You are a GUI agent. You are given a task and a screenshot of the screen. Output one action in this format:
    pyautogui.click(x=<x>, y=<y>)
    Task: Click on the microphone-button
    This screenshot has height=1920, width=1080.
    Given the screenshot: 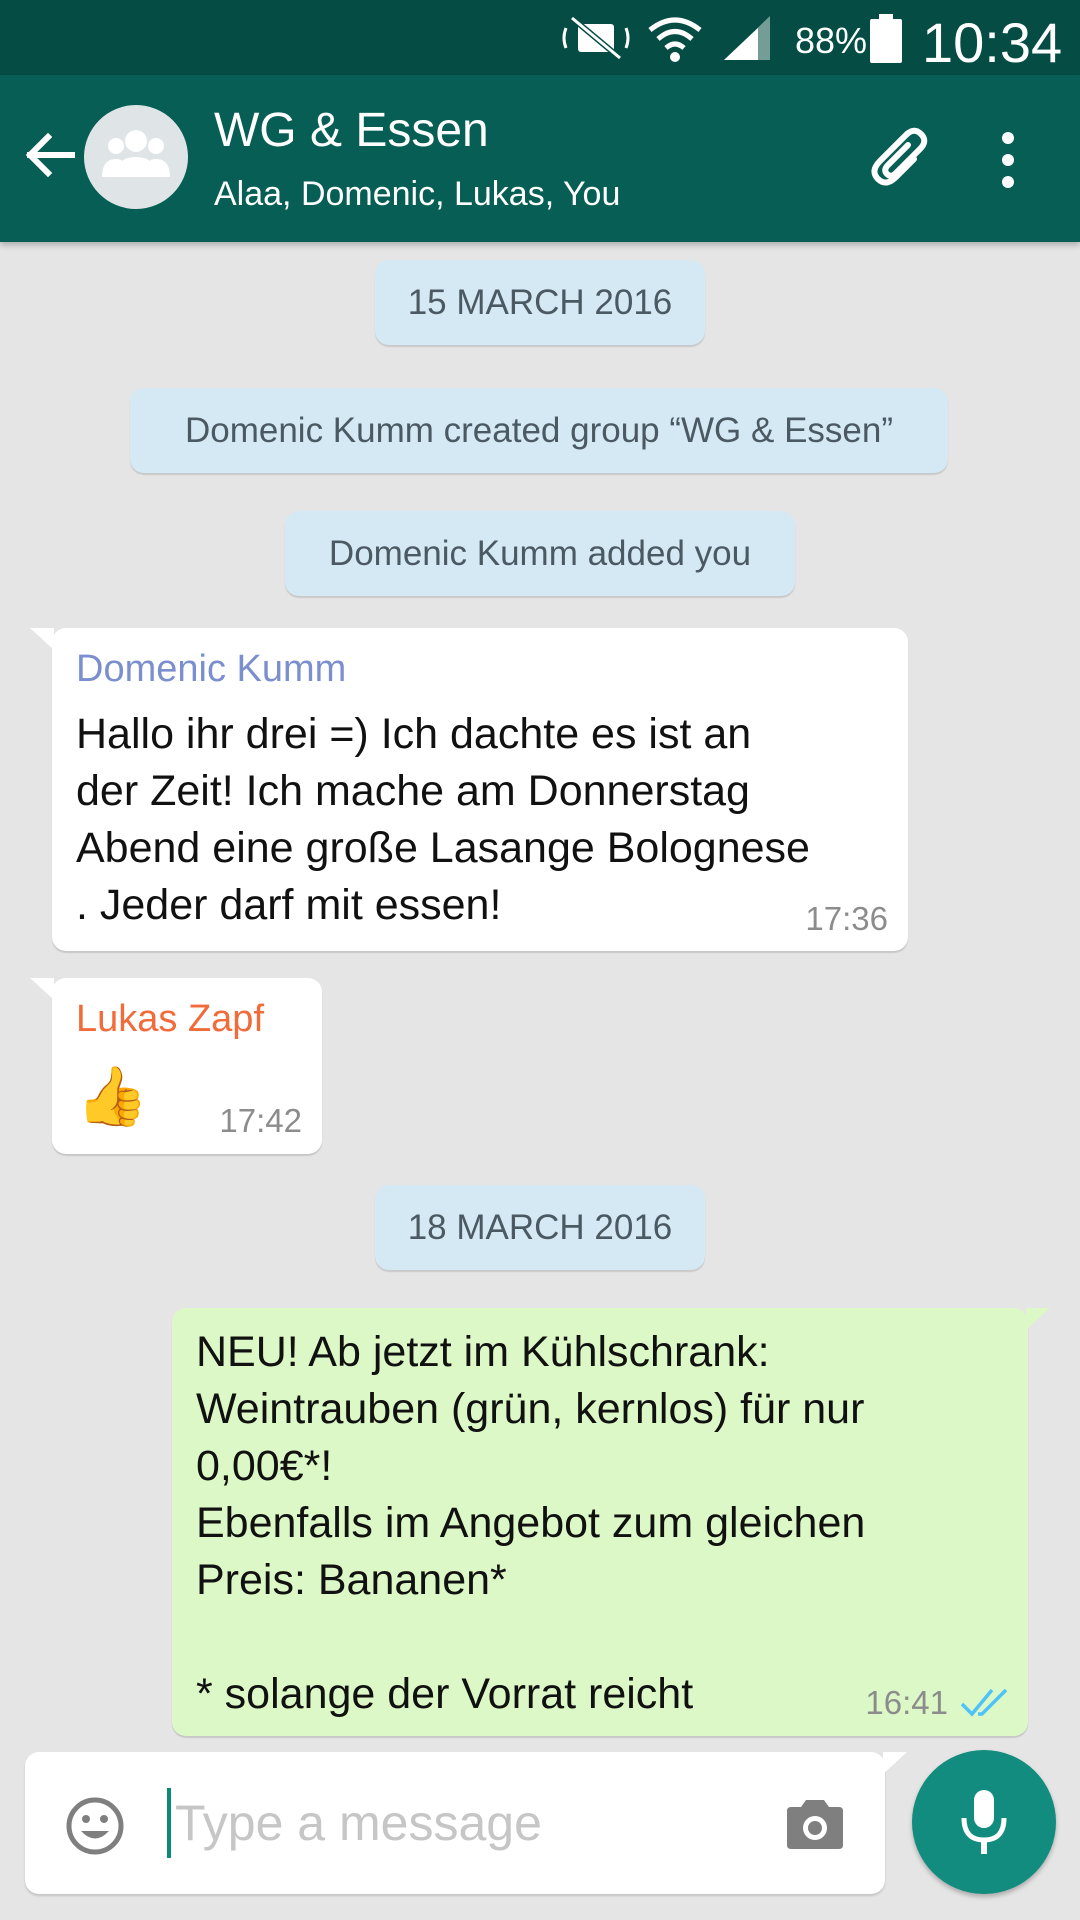 What is the action you would take?
    pyautogui.click(x=984, y=1822)
    